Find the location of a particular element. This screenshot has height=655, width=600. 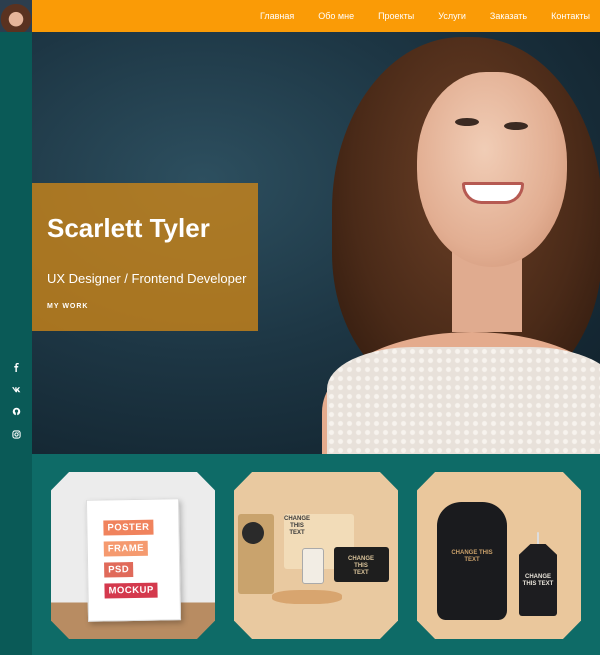

portfolio-tile-pouch: CHANGE THIS TEXT CHANGE THIS TEXT is located at coordinates (499, 555).